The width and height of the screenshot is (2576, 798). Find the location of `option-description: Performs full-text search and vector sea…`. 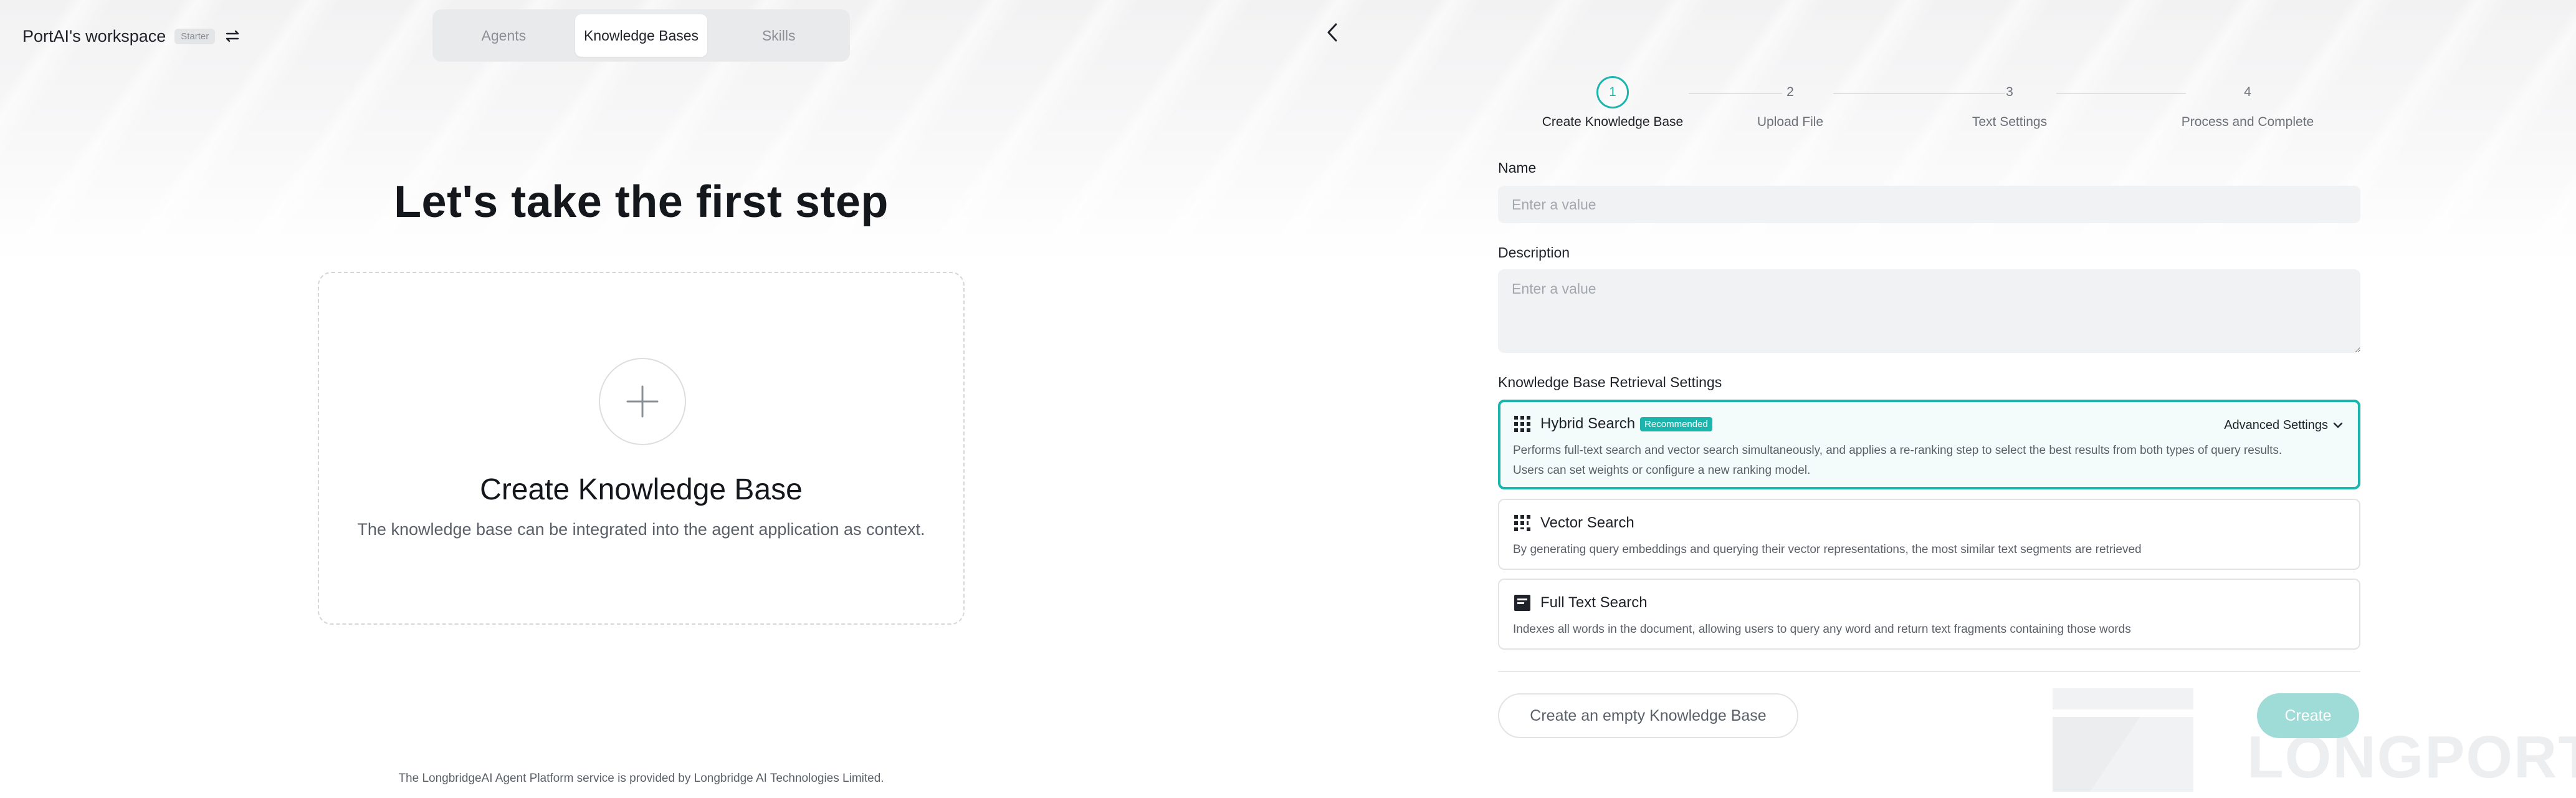

option-description: Performs full-text search and vector sea… is located at coordinates (1923, 461).